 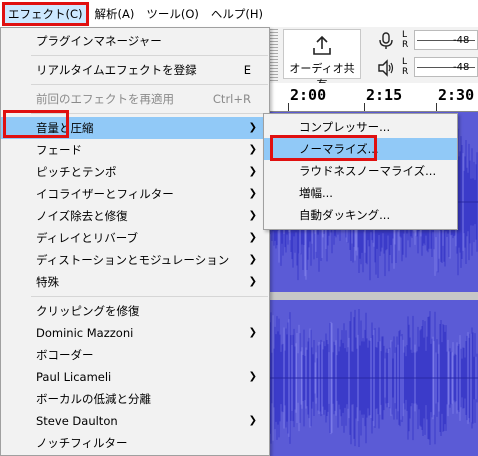 I want to click on menu-item-pitch-tempo: ピッチとテンポ ❯, so click(x=135, y=172).